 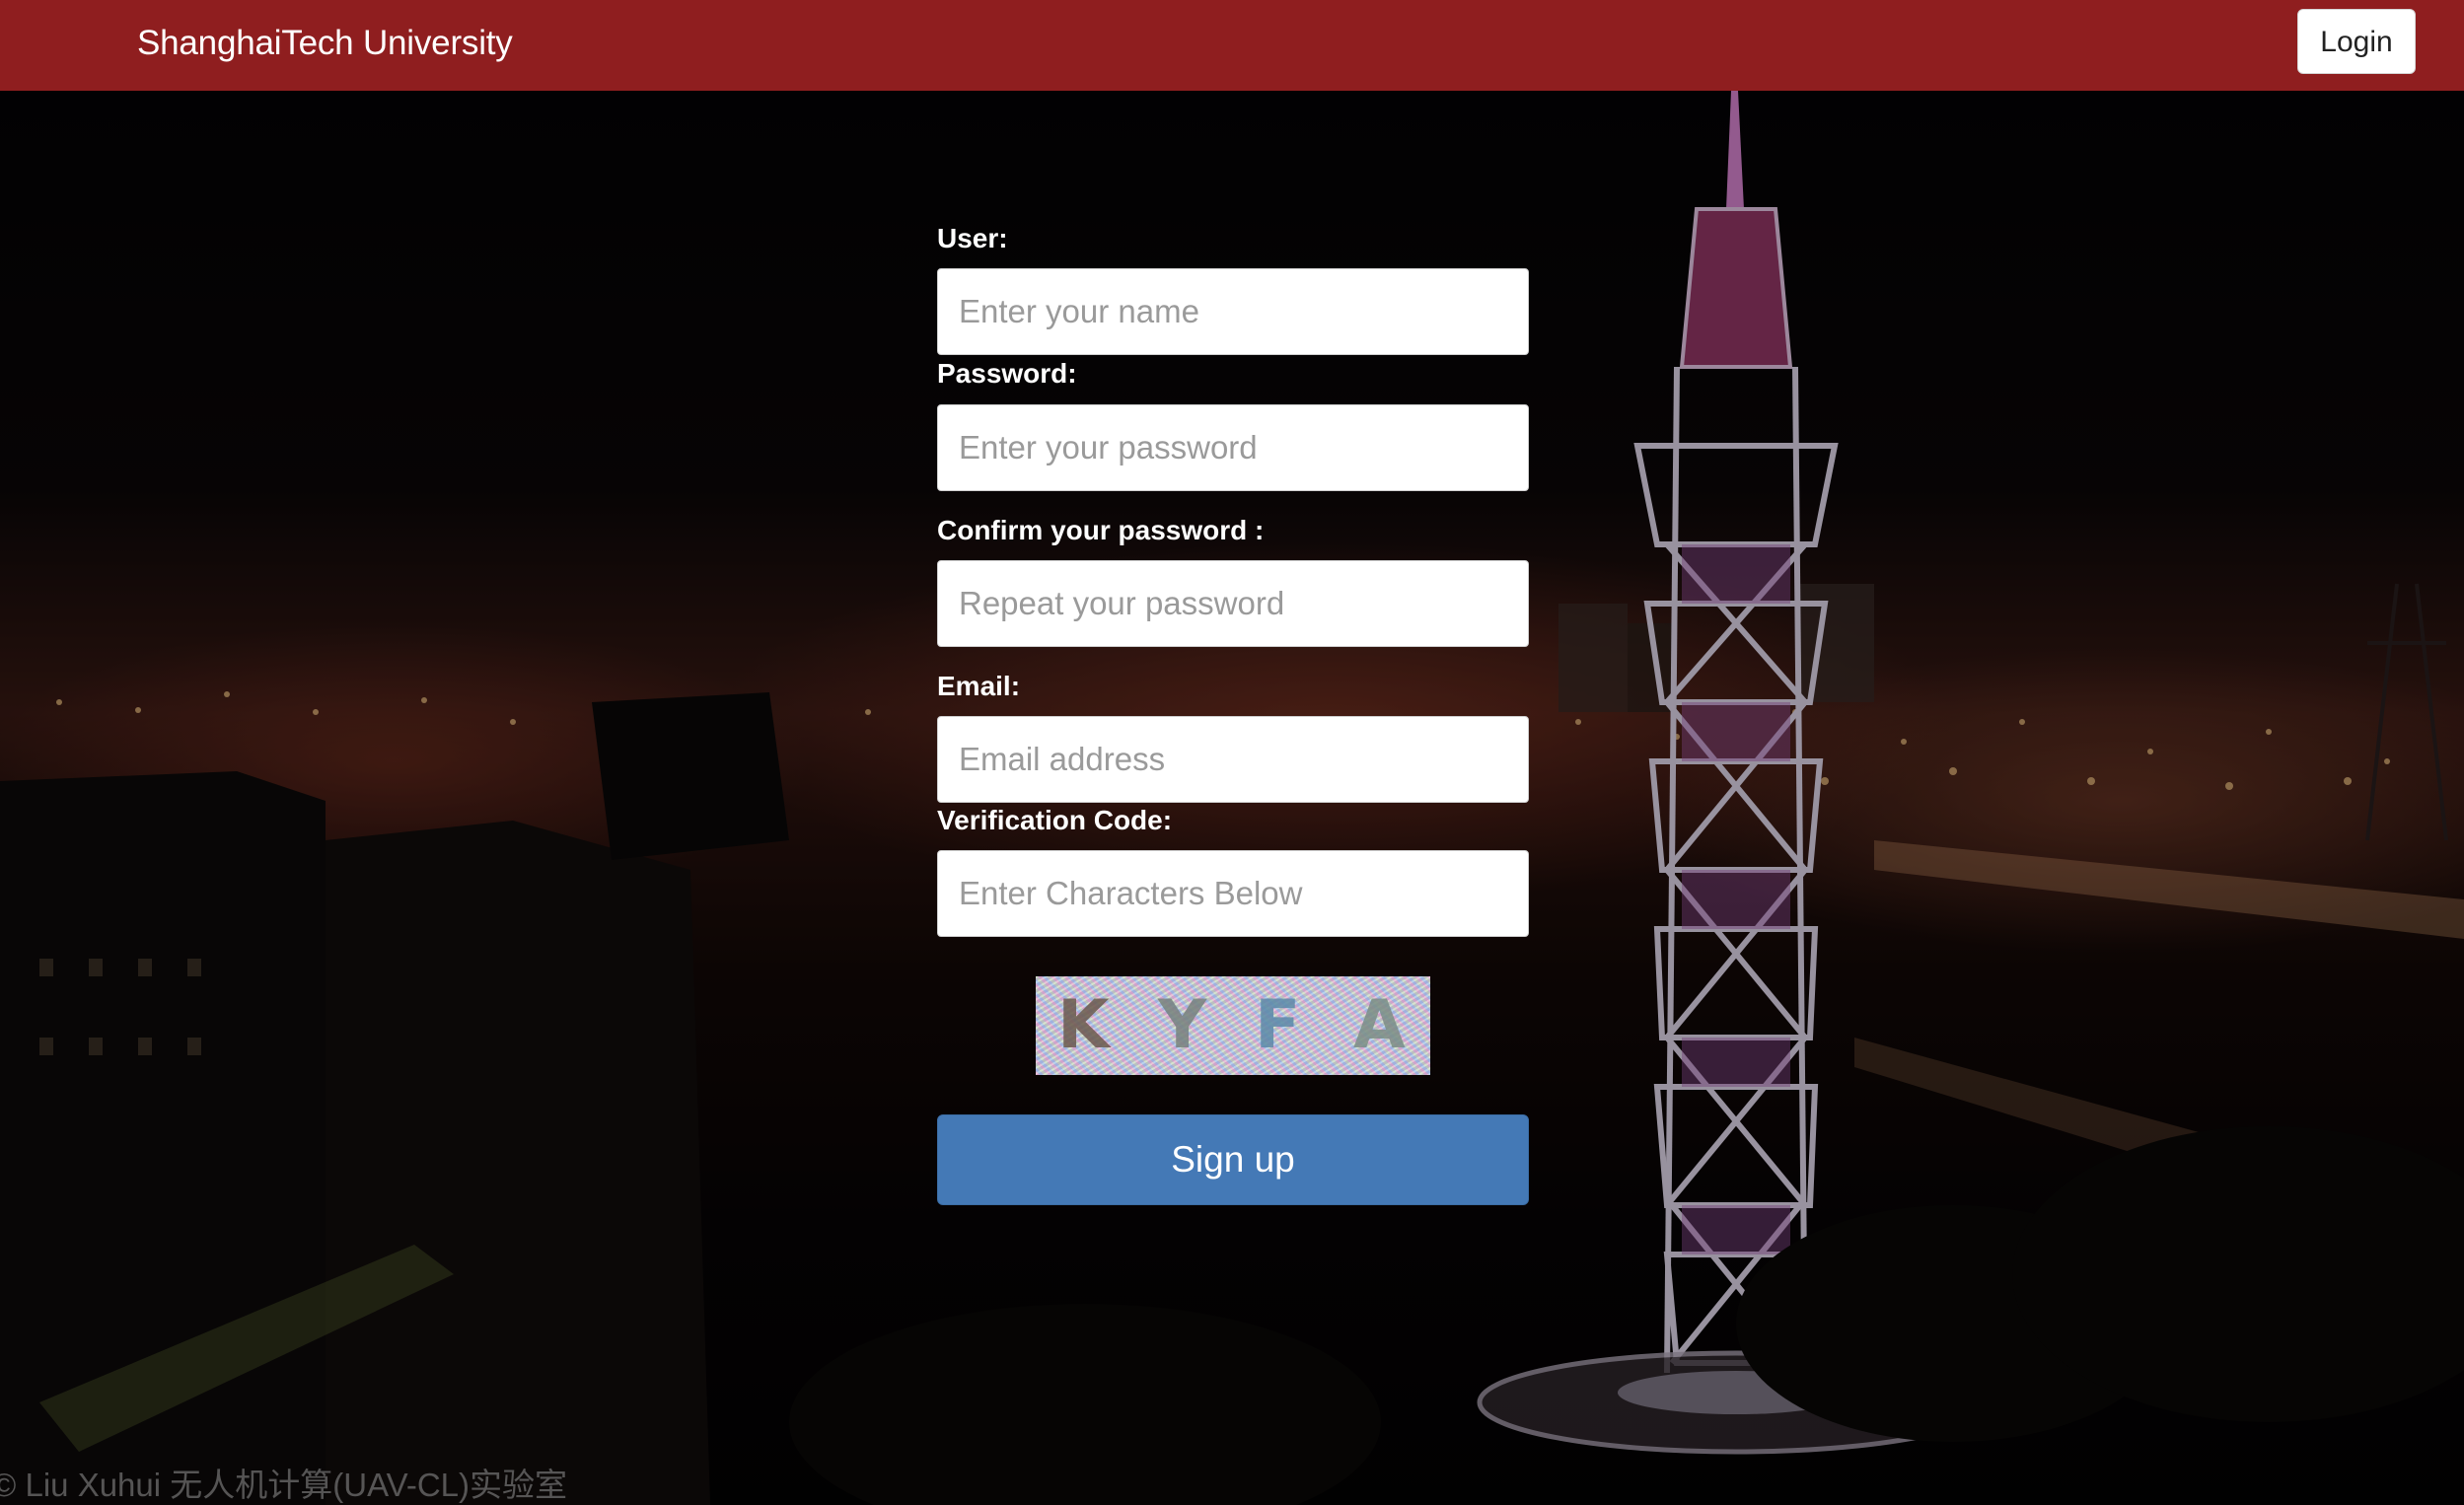 I want to click on password-input, so click(x=1233, y=448).